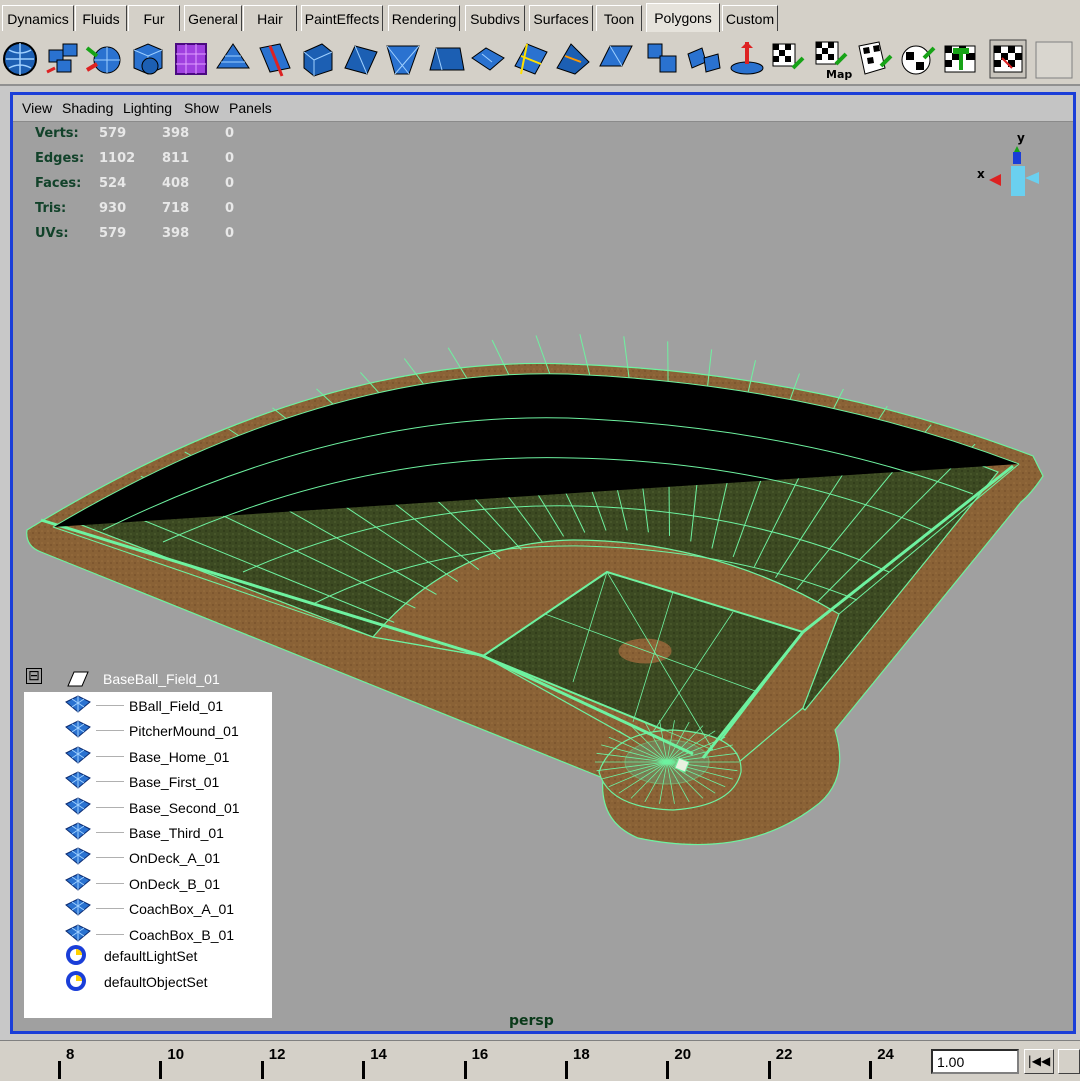 Image resolution: width=1080 pixels, height=1081 pixels. Describe the element at coordinates (361, 59) in the screenshot. I see `bevel-icon` at that location.